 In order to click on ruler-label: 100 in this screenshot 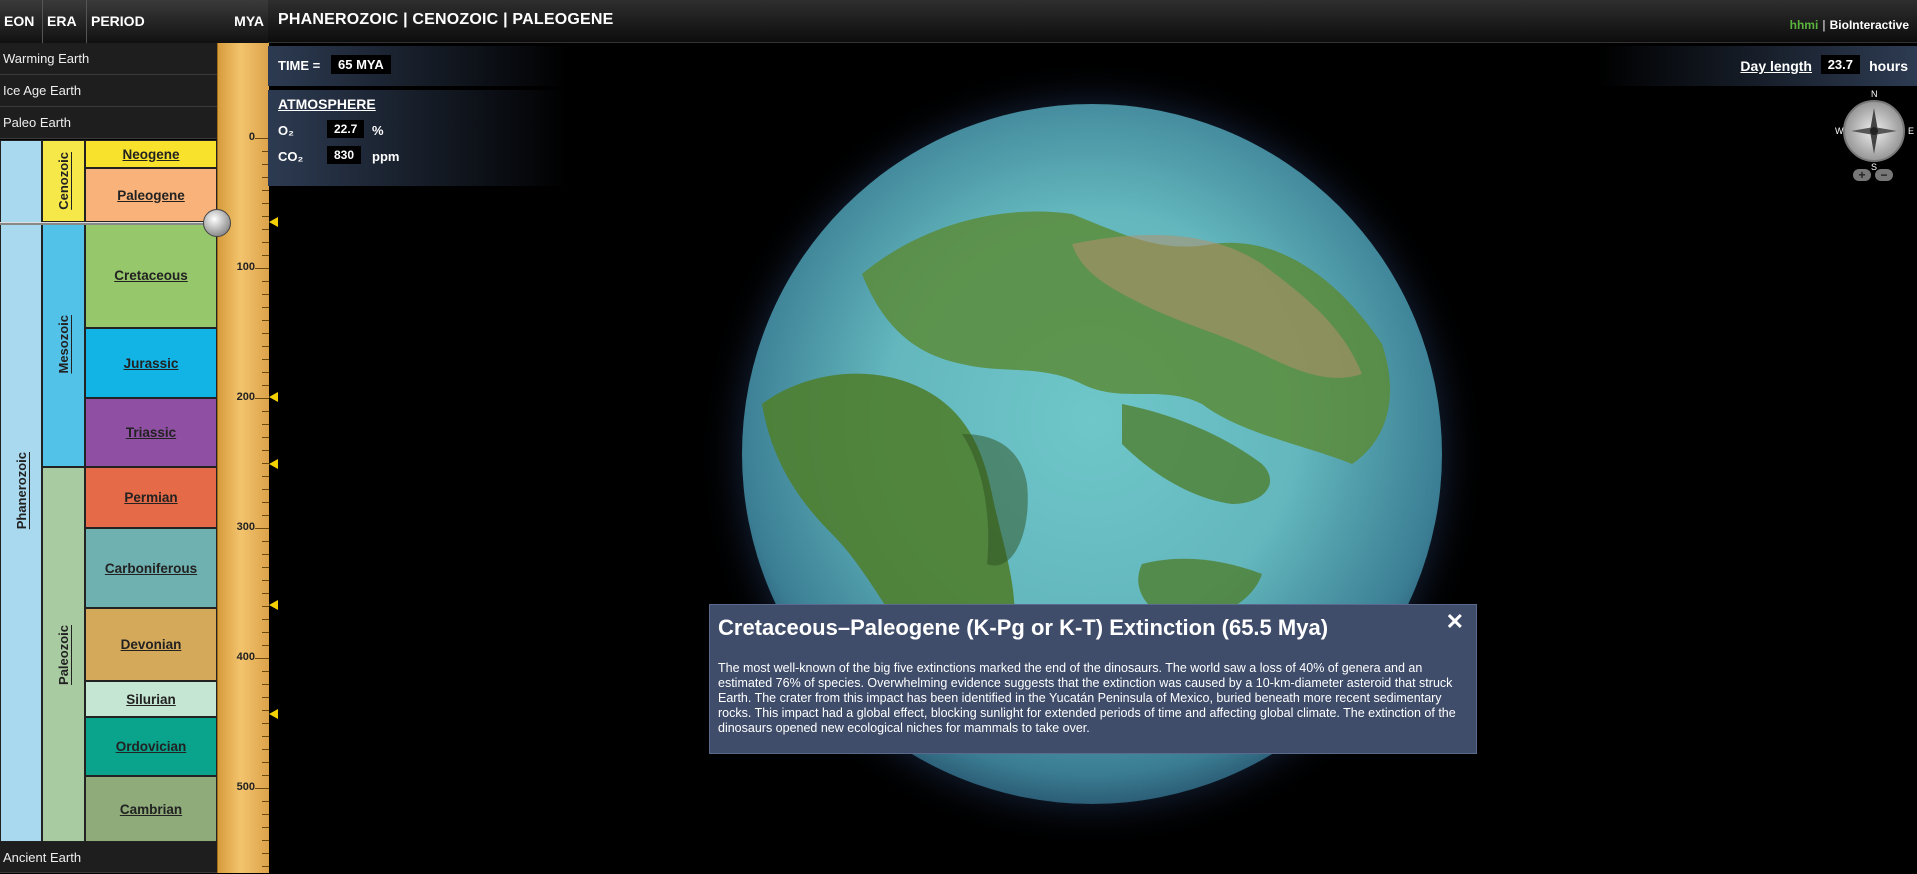, I will do `click(245, 267)`.